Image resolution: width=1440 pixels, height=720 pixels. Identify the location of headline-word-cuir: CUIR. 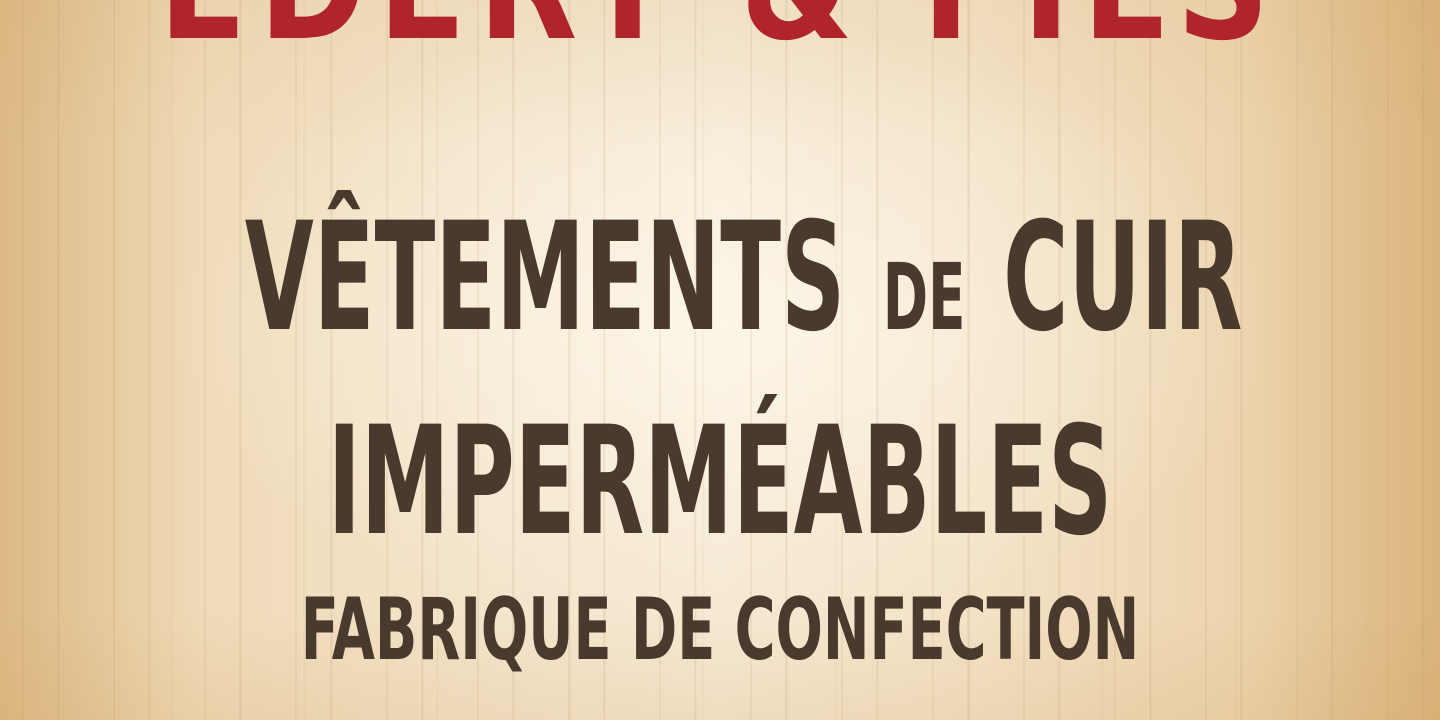
(1123, 278).